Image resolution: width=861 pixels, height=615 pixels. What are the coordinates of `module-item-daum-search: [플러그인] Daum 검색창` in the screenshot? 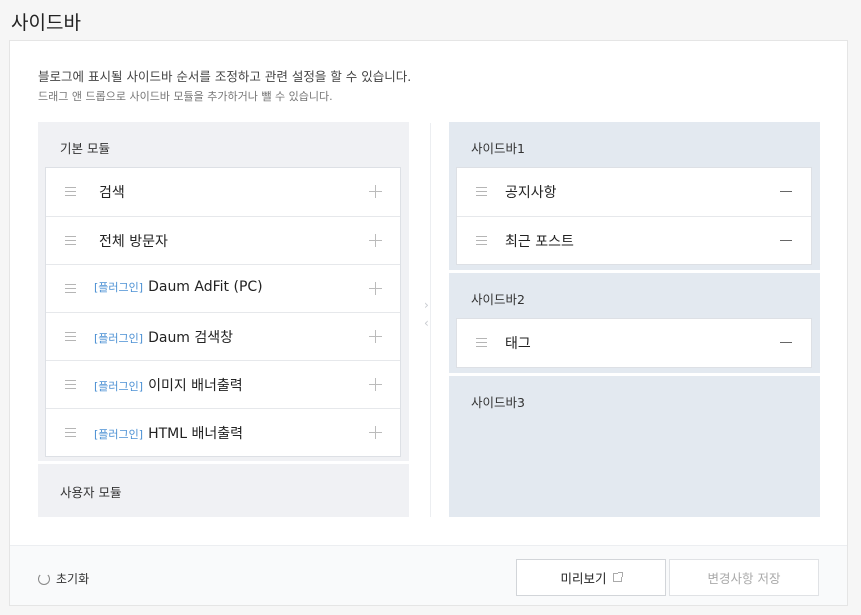 It's located at (223, 336).